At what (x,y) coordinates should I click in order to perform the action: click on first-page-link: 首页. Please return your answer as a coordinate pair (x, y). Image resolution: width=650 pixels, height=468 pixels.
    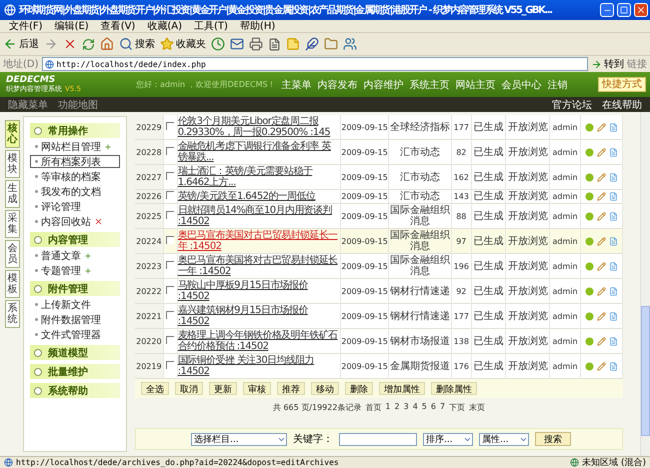
    Looking at the image, I should click on (373, 407).